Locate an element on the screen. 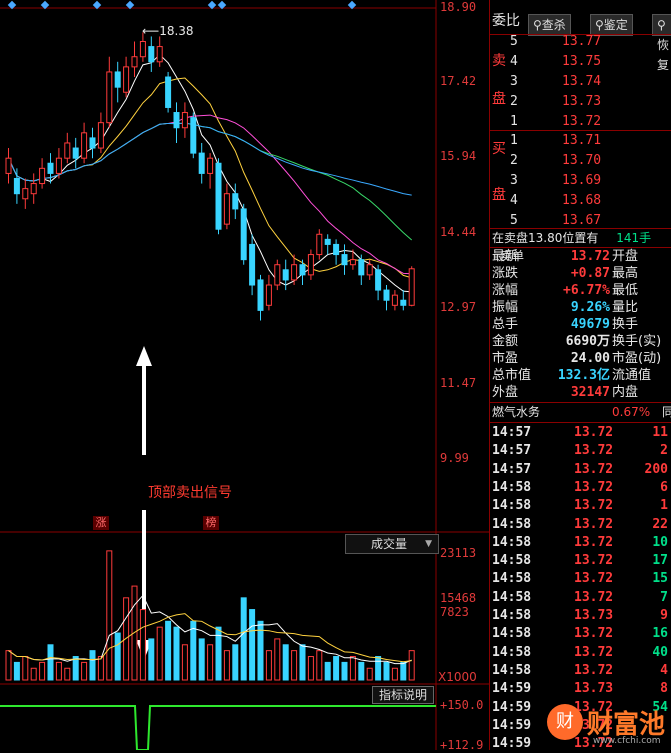 This screenshot has height=753, width=671. sell-level-row: 1 13.72 is located at coordinates (590, 122).